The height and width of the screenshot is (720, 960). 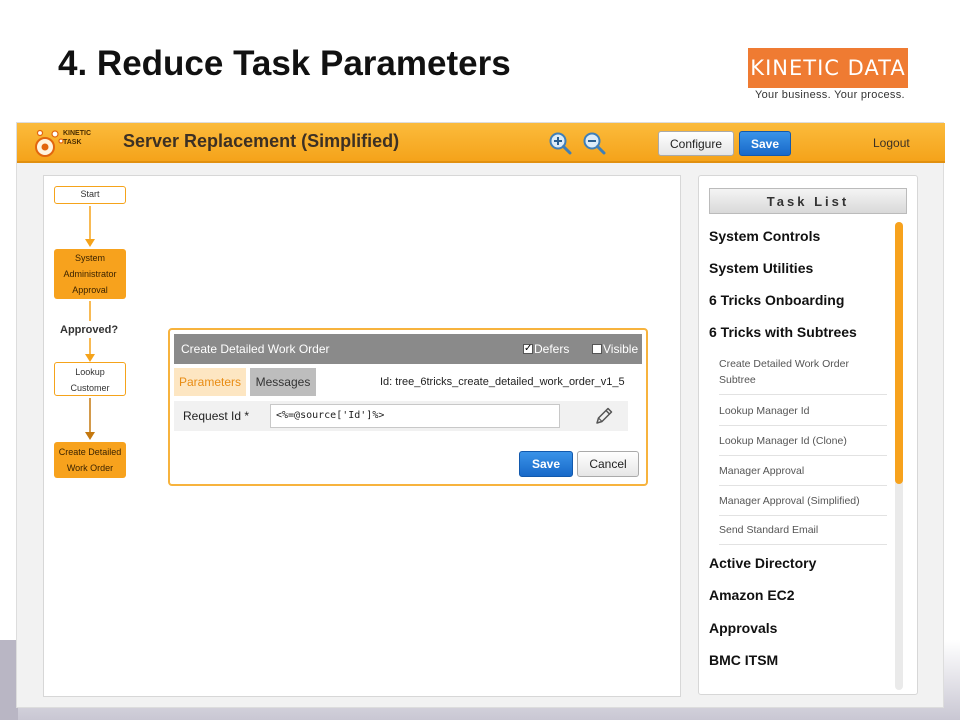 I want to click on task-item: Manager Approval (Simplified), so click(x=803, y=504).